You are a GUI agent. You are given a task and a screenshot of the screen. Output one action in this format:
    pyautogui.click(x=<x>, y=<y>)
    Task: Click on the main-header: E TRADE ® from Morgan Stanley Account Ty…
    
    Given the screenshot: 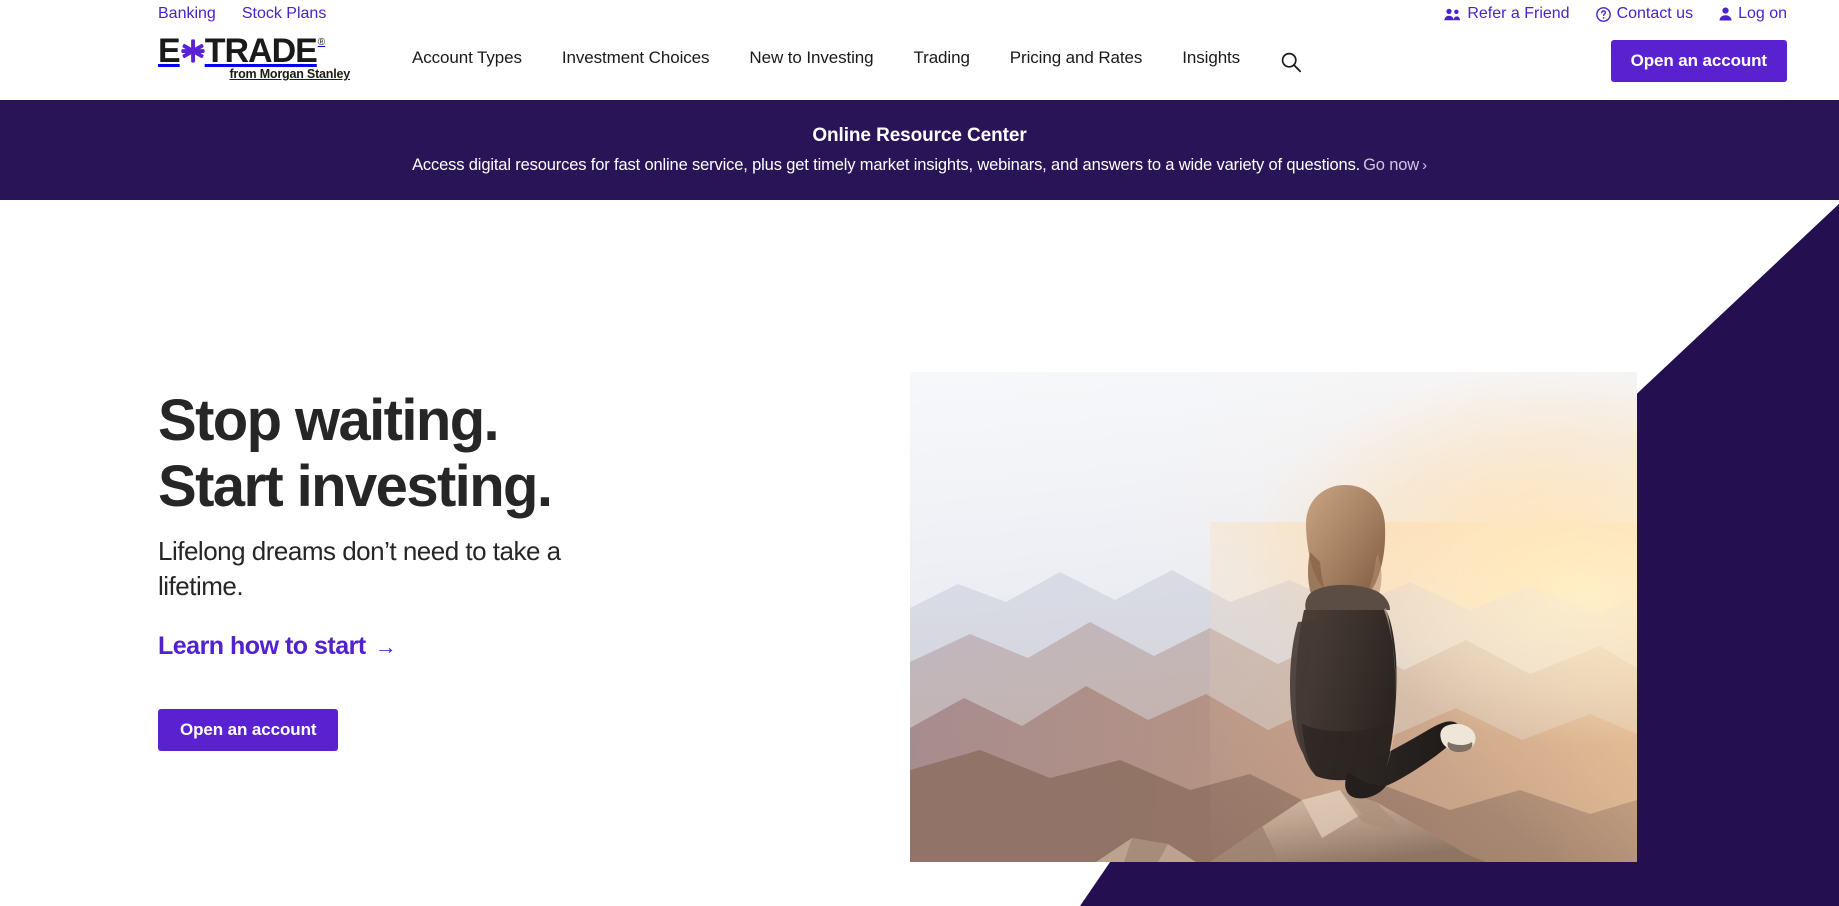 What is the action you would take?
    pyautogui.click(x=919, y=62)
    